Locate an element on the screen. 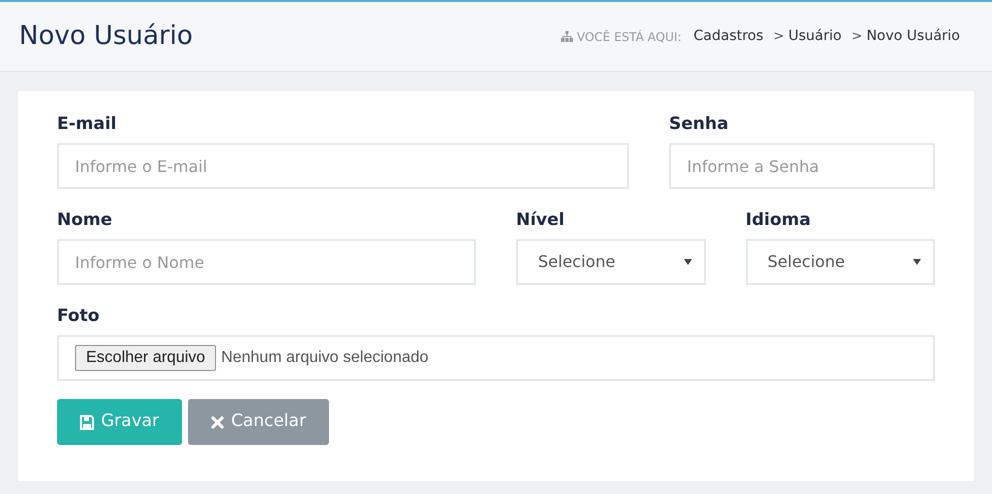  text-input-field: Informe o E-mail is located at coordinates (343, 166).